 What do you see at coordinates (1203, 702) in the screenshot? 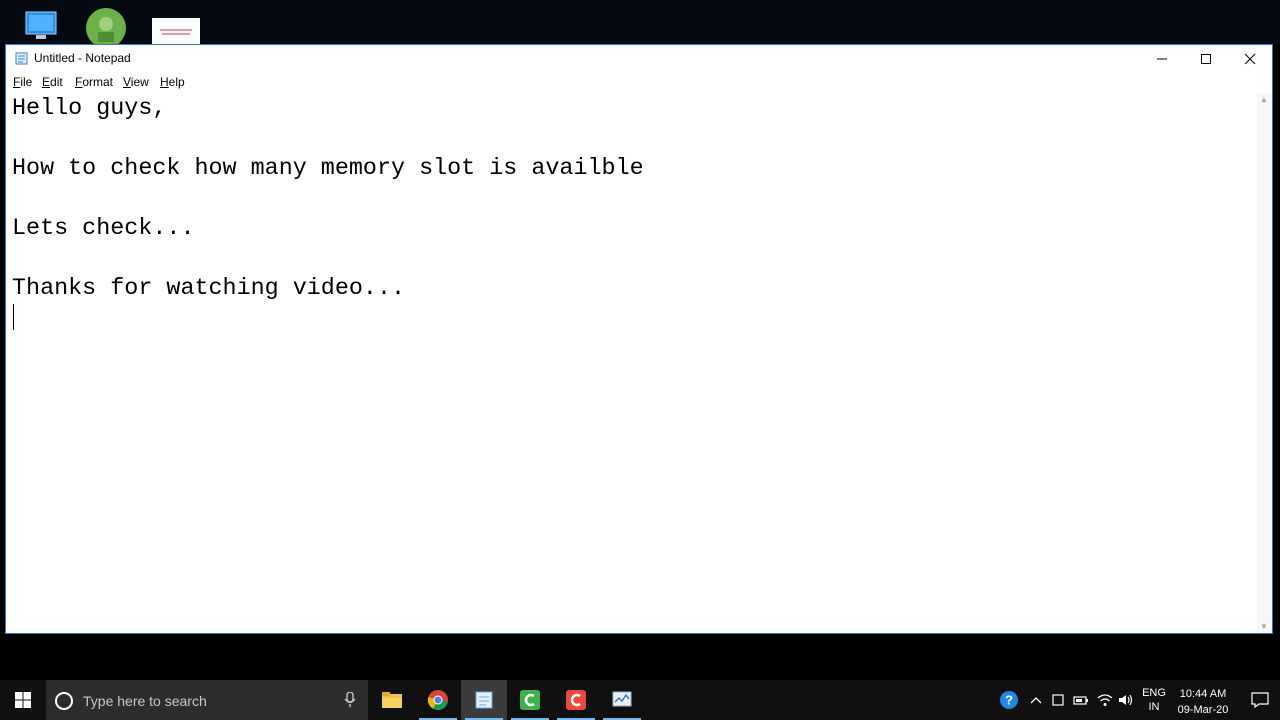
I see `clock: 10:44 AM 09-Mar-20` at bounding box center [1203, 702].